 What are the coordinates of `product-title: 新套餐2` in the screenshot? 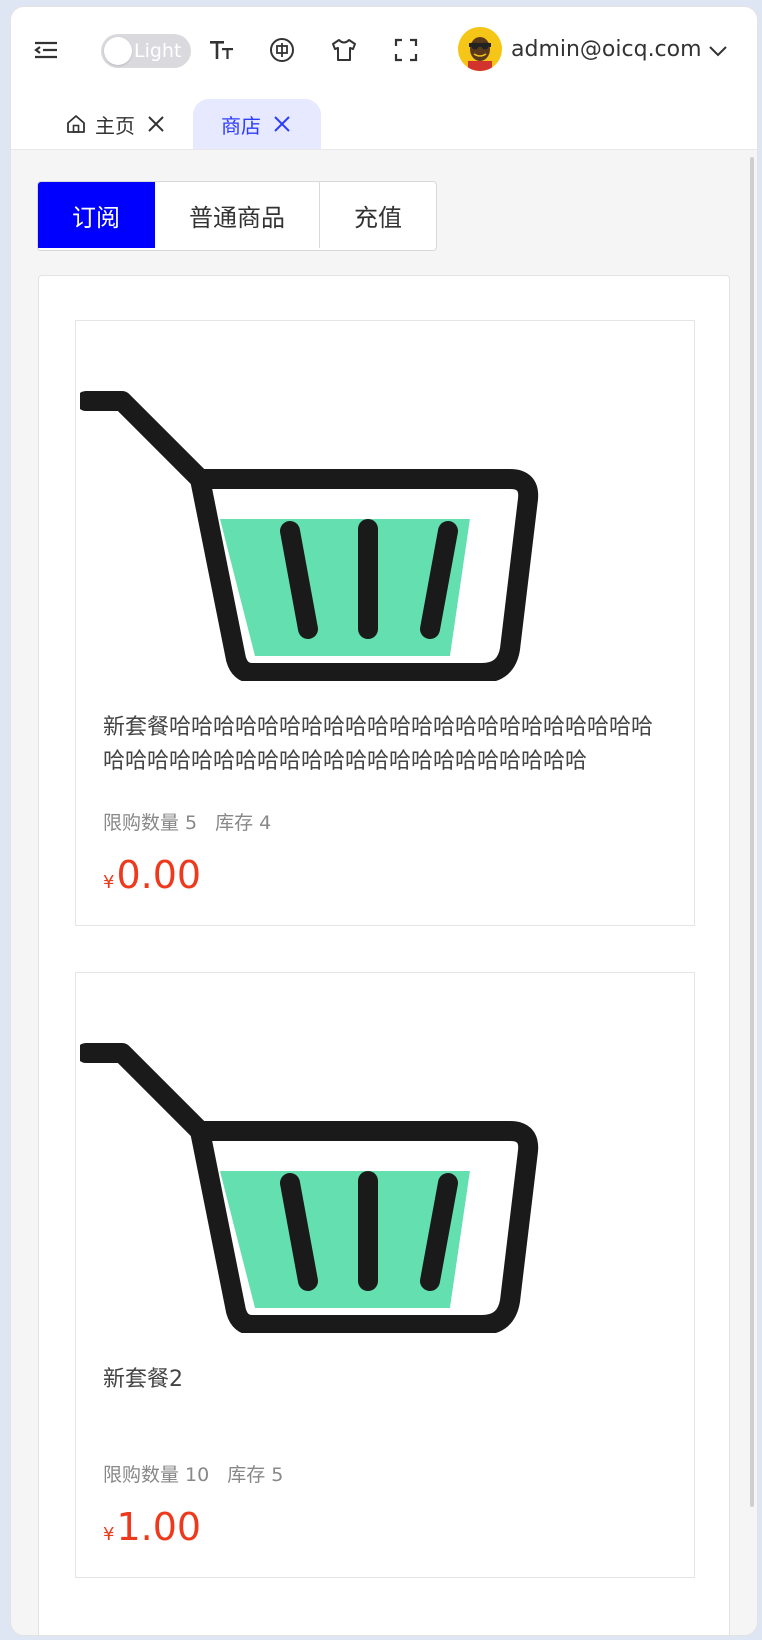 It's located at (143, 1379).